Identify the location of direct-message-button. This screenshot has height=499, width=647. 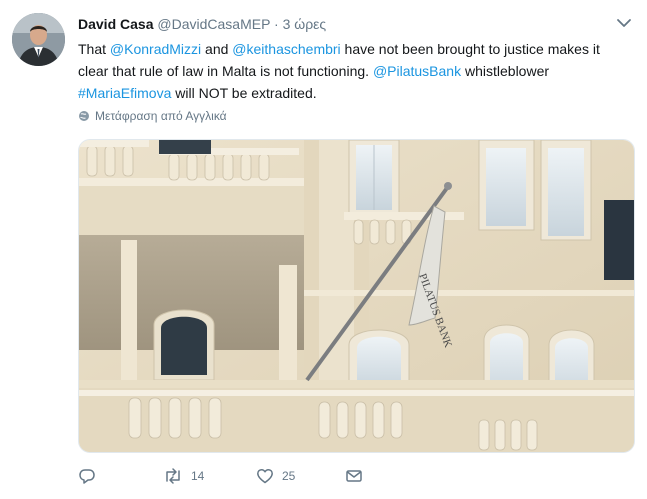
(354, 476).